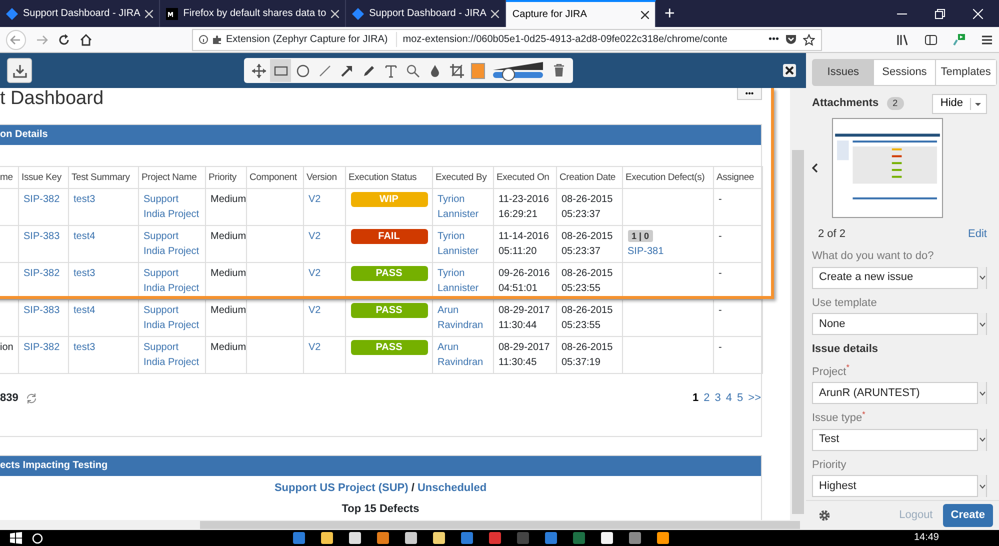  I want to click on restore-icon, so click(940, 13).